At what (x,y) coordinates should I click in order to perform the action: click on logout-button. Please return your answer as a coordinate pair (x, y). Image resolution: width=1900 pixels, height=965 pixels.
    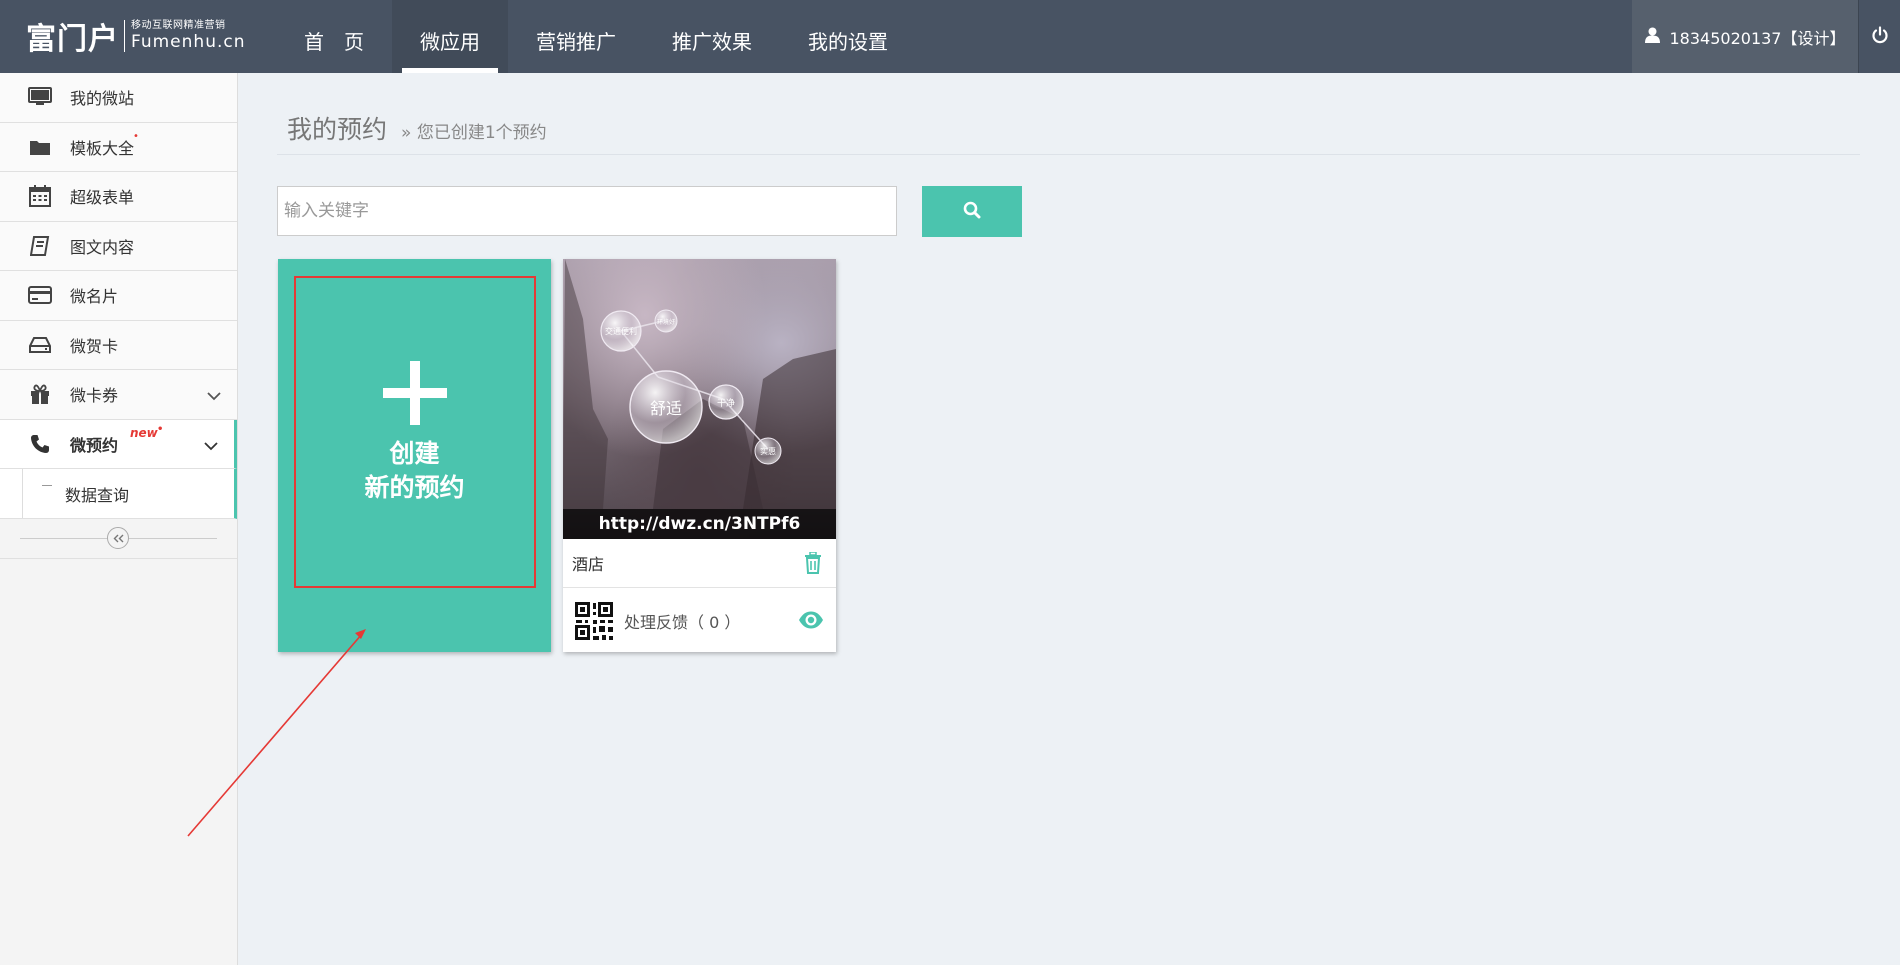
    Looking at the image, I should click on (1879, 36).